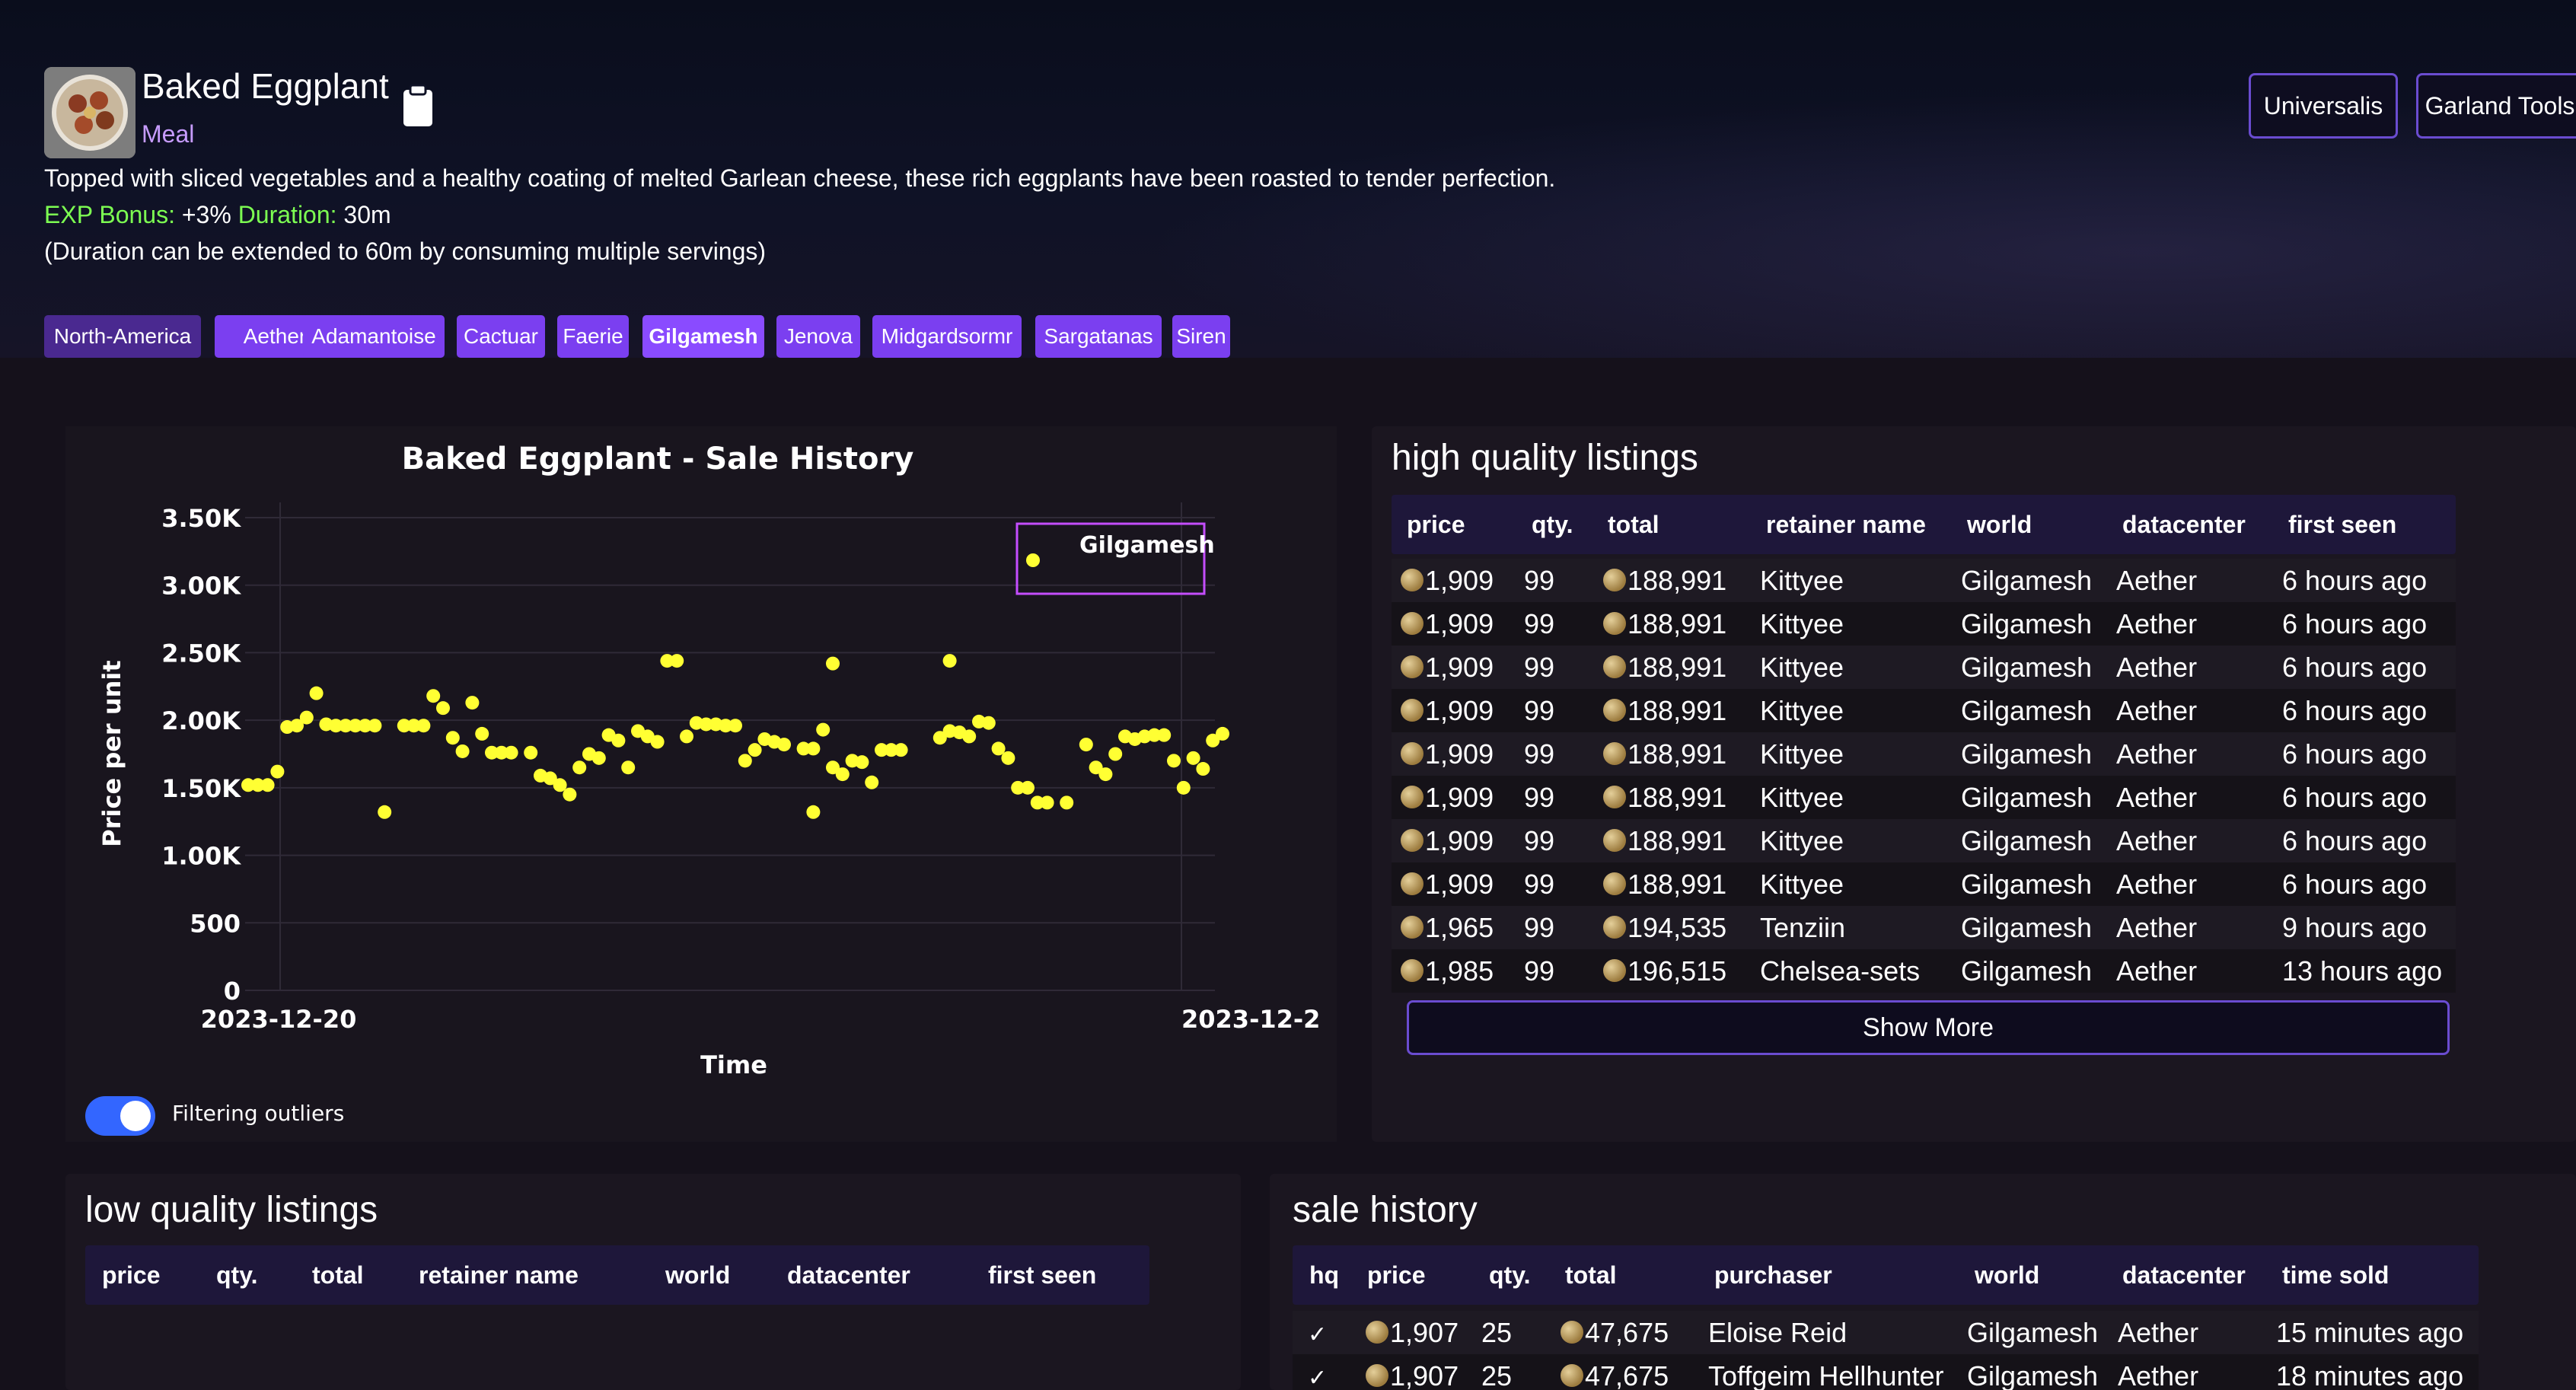  What do you see at coordinates (123, 336) in the screenshot?
I see `tag-north-america: North-America` at bounding box center [123, 336].